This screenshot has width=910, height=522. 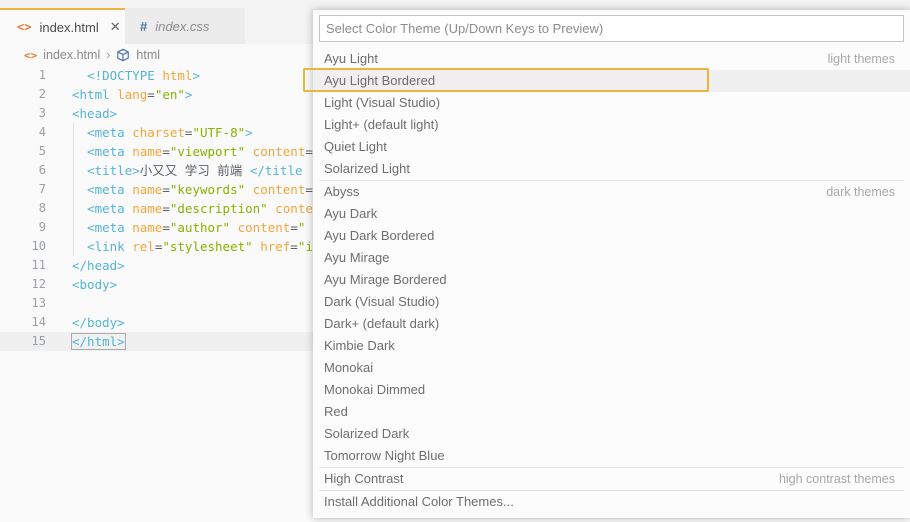 I want to click on theme-option: Ayu Light Bordered, so click(x=611, y=81).